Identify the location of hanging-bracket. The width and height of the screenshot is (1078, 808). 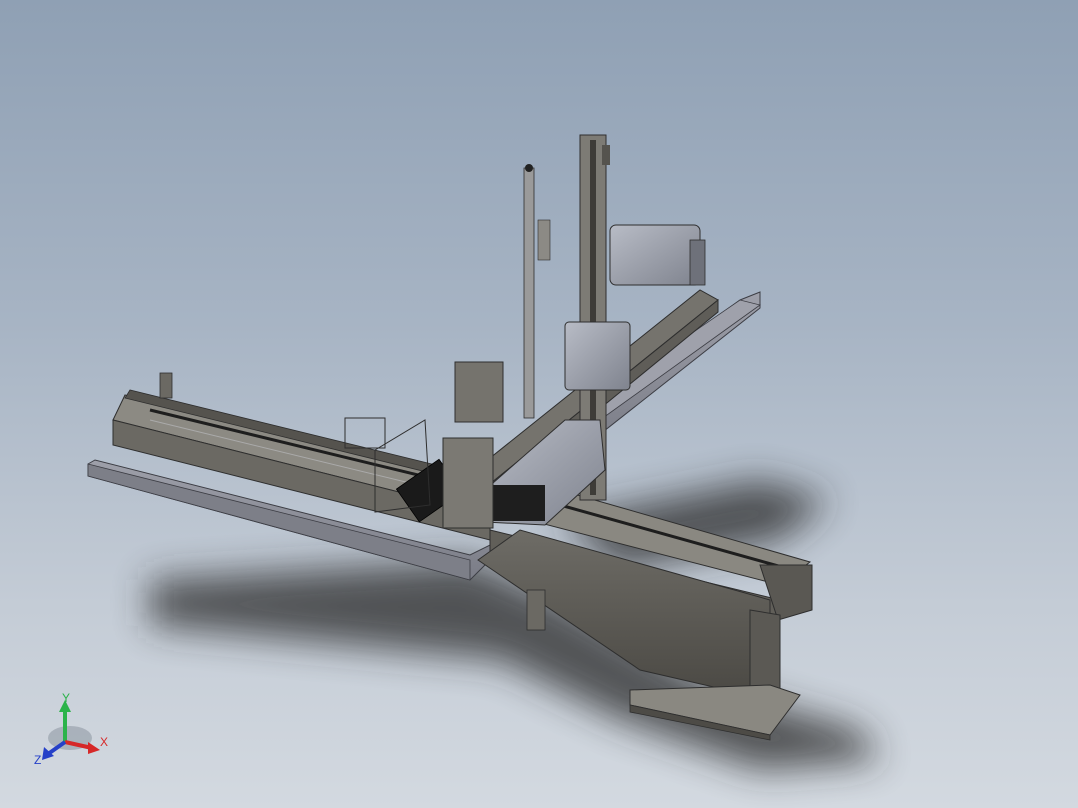
(536, 610).